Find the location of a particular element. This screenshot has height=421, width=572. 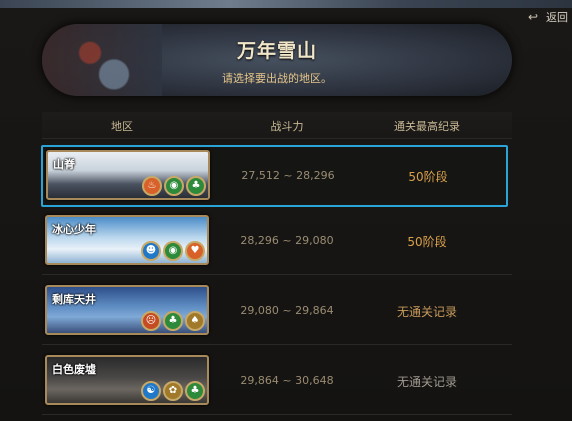

table-header: 地区 战斗力 通关最高纪录 is located at coordinates (277, 125).